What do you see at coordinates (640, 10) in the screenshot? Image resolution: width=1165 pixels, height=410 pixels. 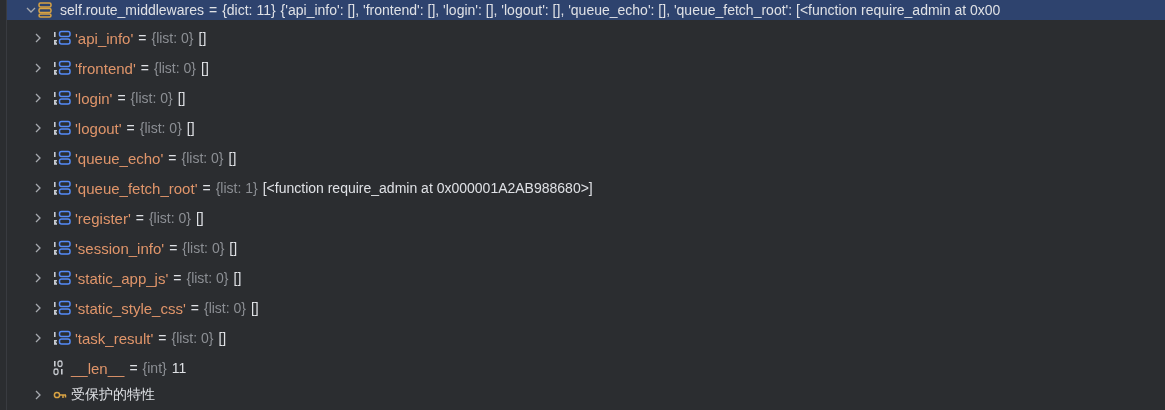 I see `variable-value: {'api_info': [], 'frontend': [], 'login': [], 'logout': [], 'queue_echo': [], 'queue_fetch_root': [<function require_admin at 0x00` at bounding box center [640, 10].